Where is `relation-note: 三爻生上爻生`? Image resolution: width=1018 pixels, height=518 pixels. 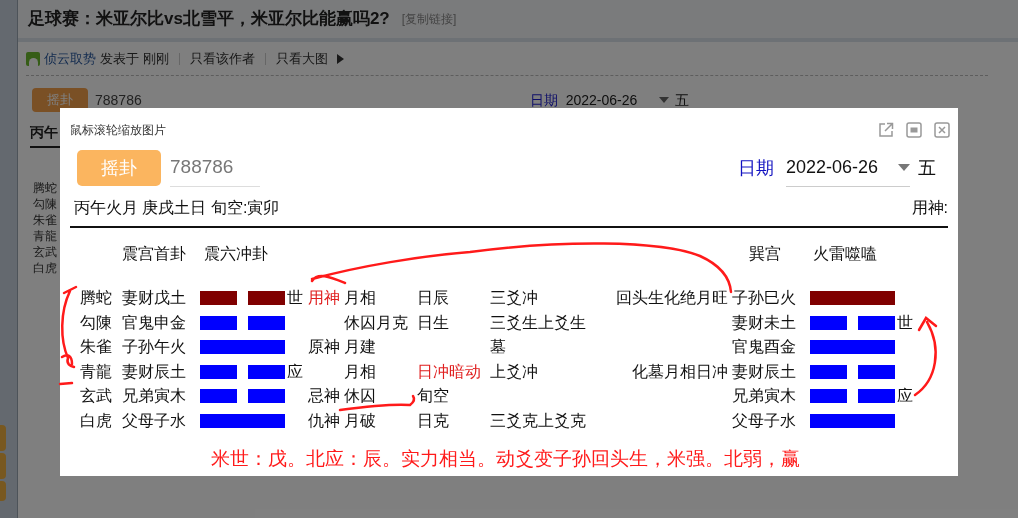 relation-note: 三爻生上爻生 is located at coordinates (538, 322).